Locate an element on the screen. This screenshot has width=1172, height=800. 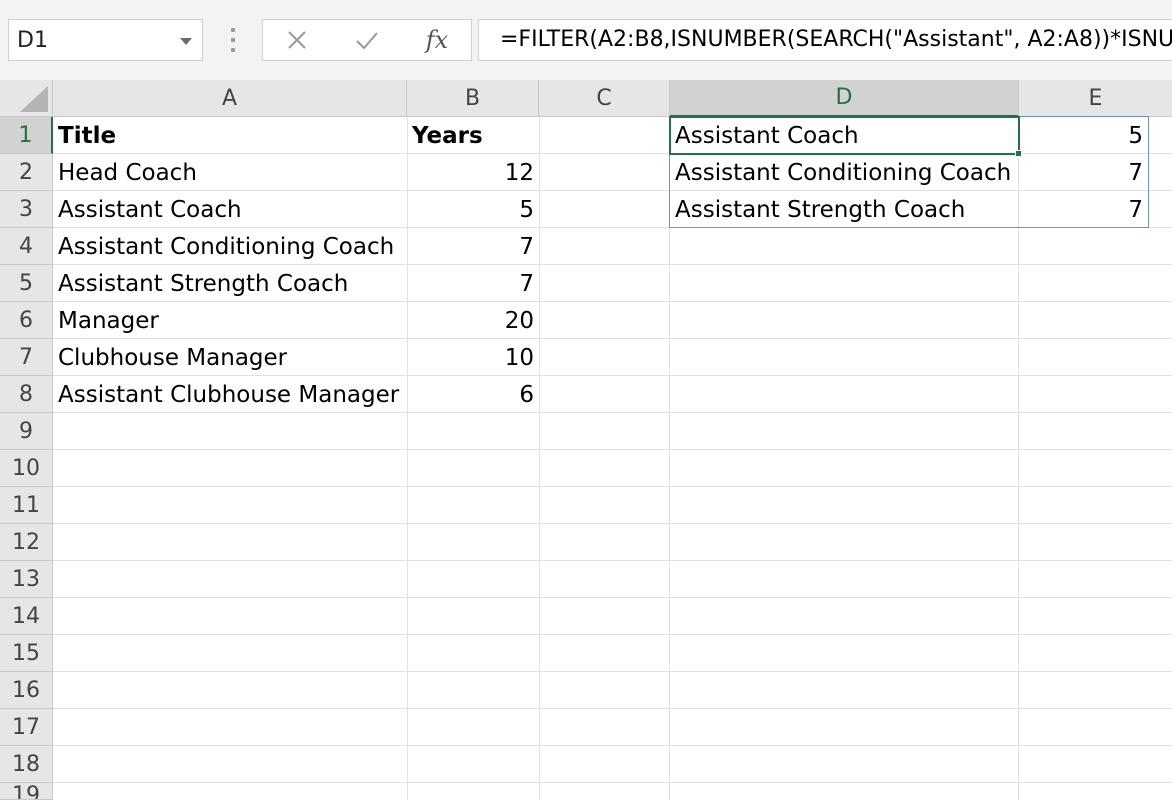
cell-b5: 7 is located at coordinates (473, 283).